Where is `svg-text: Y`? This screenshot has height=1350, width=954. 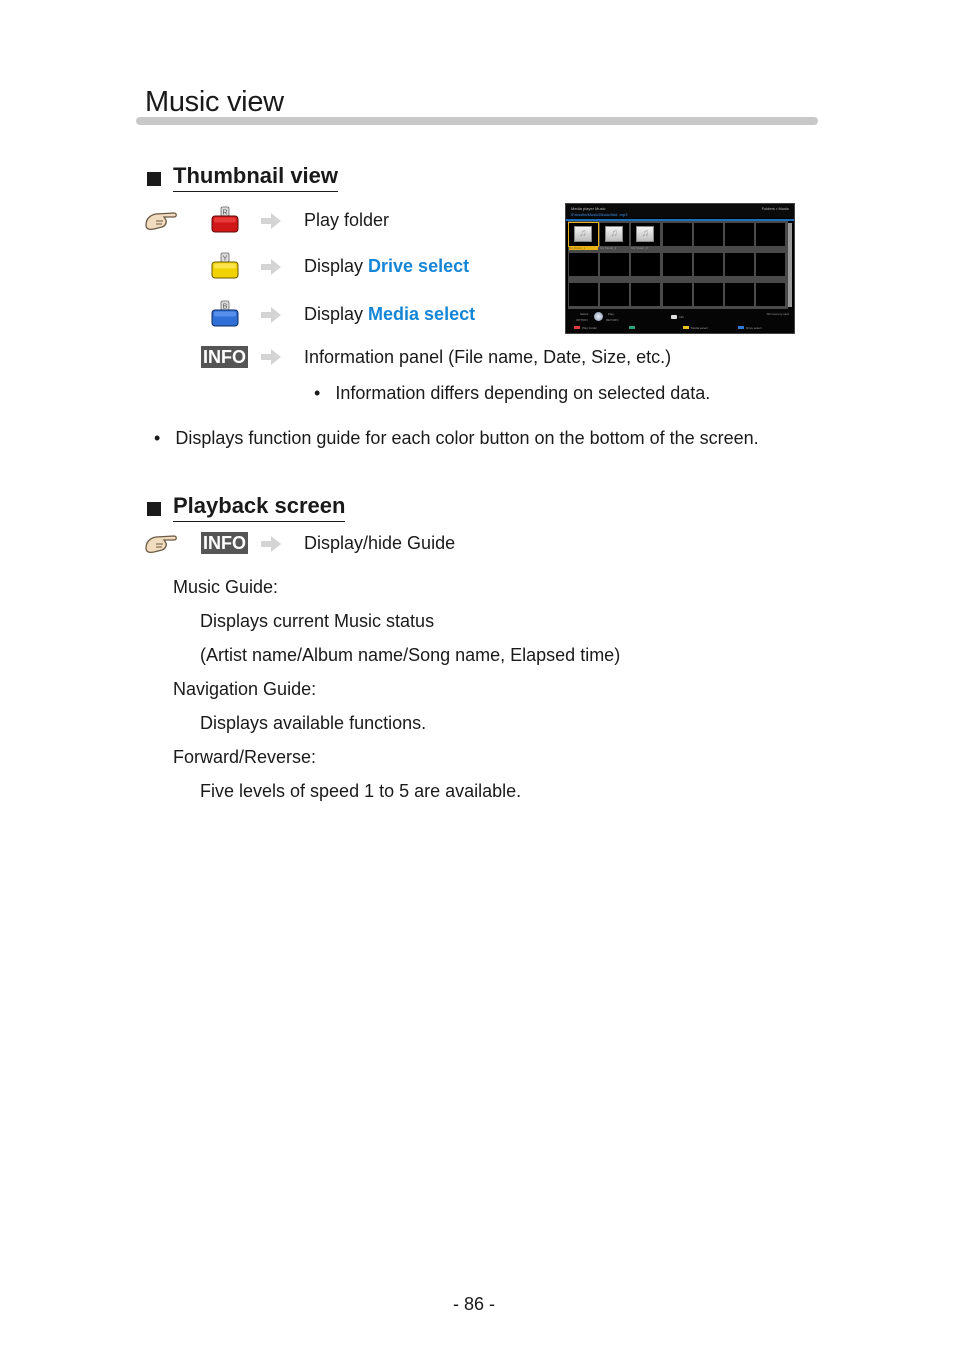
svg-text: Y is located at coordinates (225, 259).